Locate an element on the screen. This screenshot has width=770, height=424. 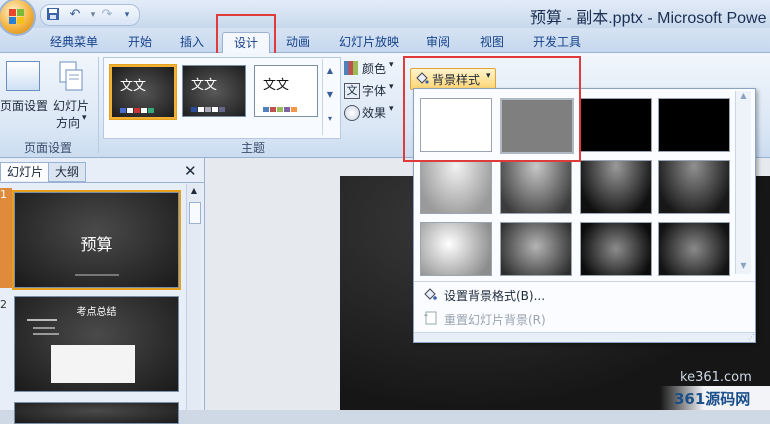
tab-home: 开始 is located at coordinates (140, 42).